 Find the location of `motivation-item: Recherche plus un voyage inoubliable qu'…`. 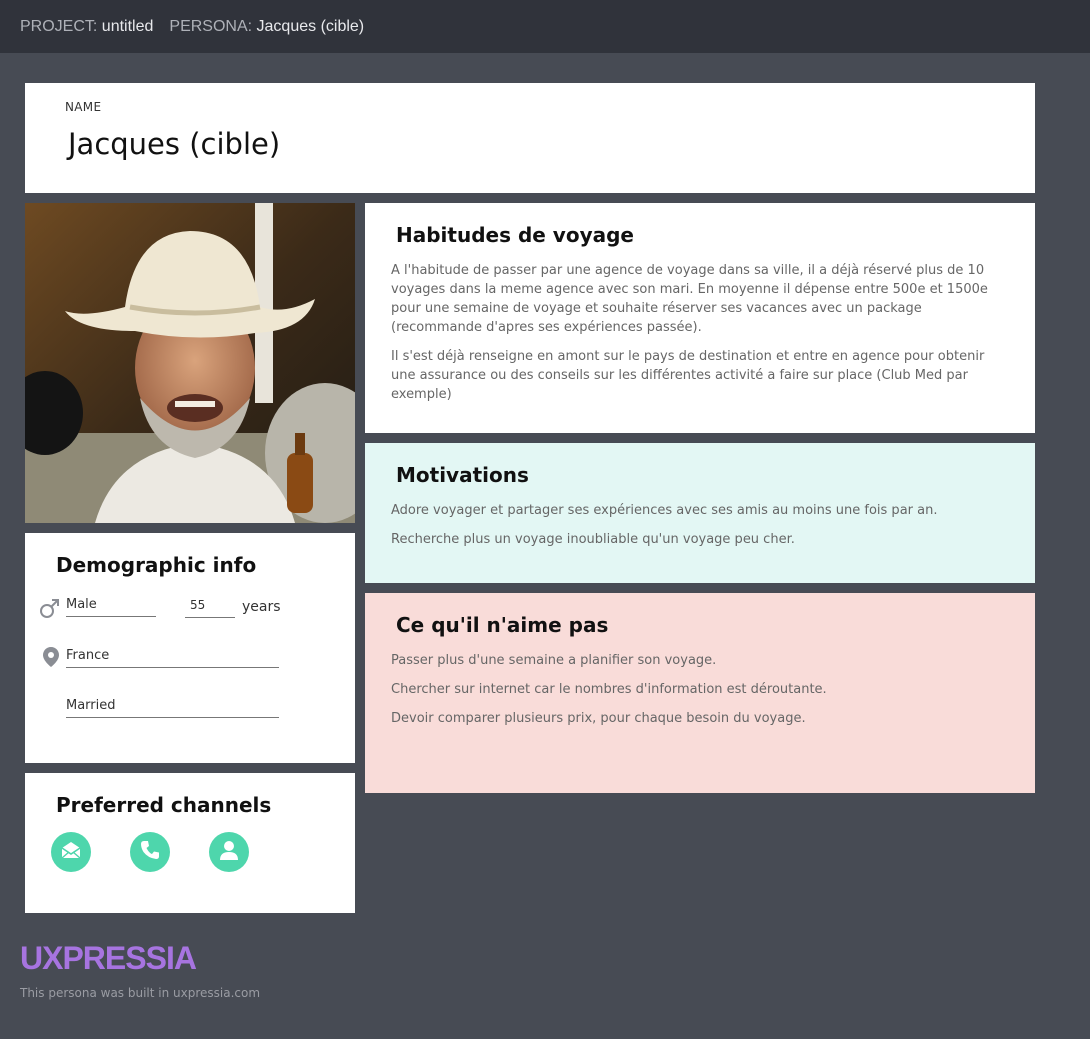

motivation-item: Recherche plus un voyage inoubliable qu'… is located at coordinates (696, 539).